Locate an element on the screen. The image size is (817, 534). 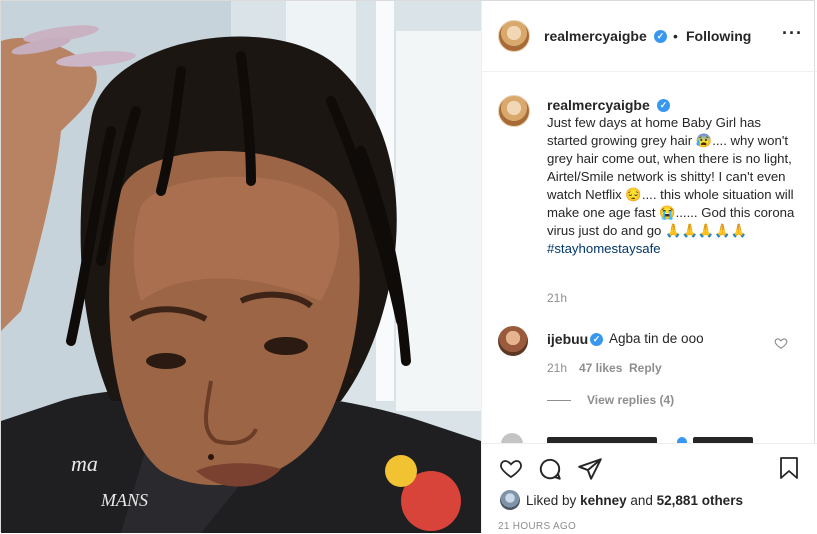
comment-likes-count: 47 likes is located at coordinates (600, 368).